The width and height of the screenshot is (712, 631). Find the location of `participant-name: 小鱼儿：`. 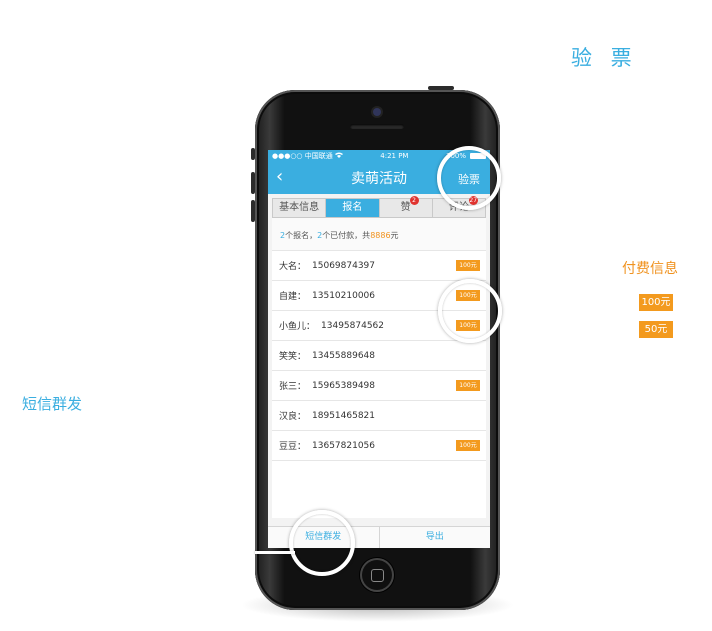

participant-name: 小鱼儿： is located at coordinates (297, 327).